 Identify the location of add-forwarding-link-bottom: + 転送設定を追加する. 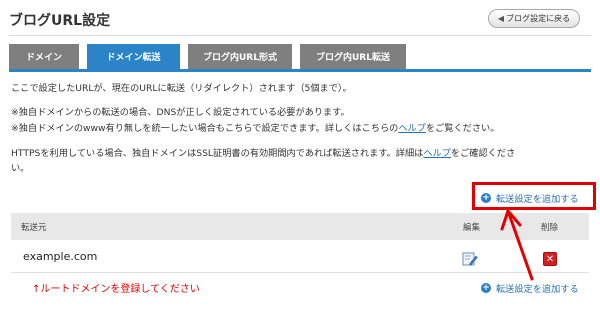
(530, 288).